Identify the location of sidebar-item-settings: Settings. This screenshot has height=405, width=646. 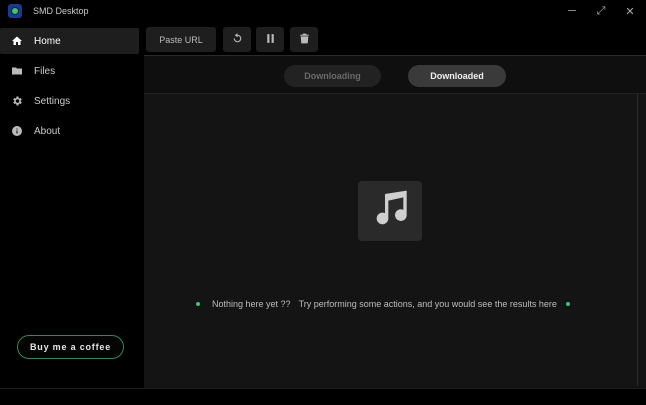
(69, 101).